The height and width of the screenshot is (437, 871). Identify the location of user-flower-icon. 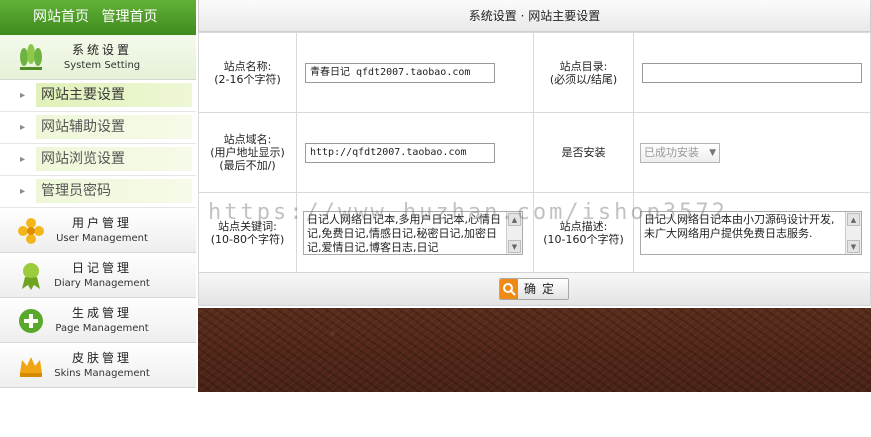
(31, 231).